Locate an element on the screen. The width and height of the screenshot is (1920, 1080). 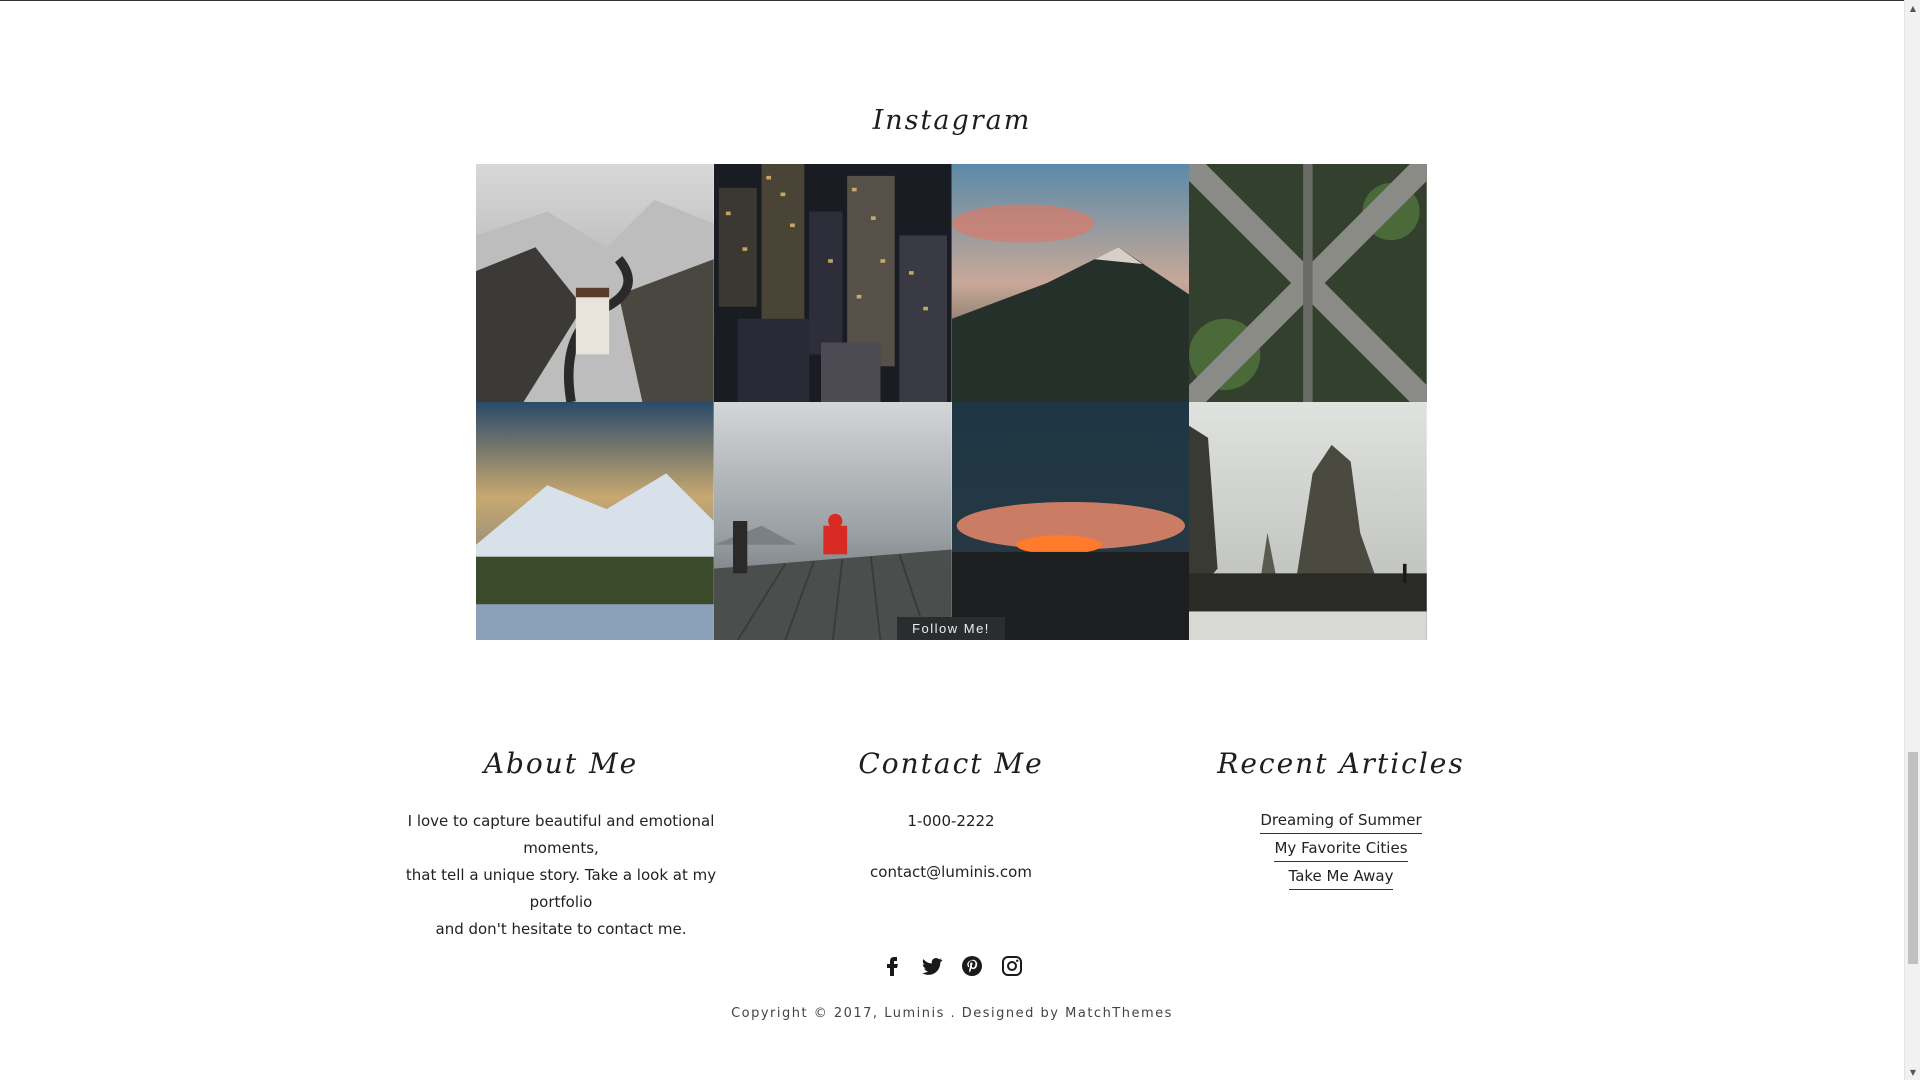
contact-email: contact@luminis.com is located at coordinates (951, 872).